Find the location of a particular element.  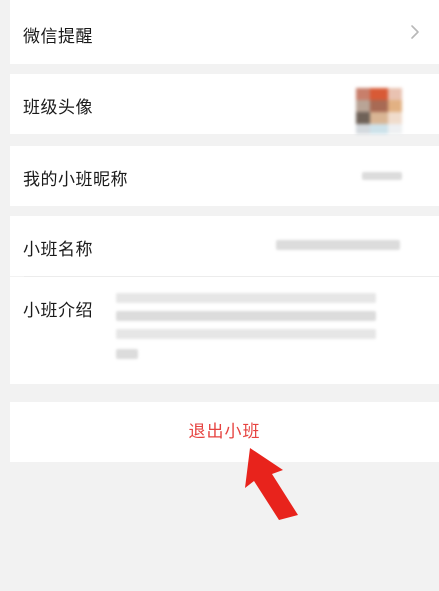

class-avatar-image is located at coordinates (379, 111).